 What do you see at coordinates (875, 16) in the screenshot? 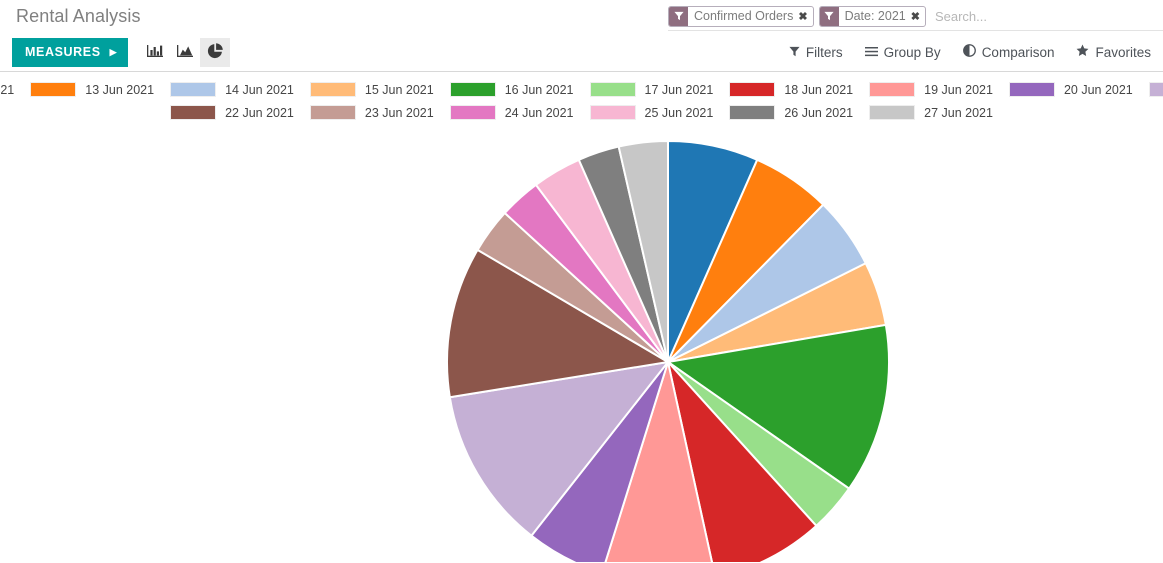
I see `search-facet-label: Date: 2021` at bounding box center [875, 16].